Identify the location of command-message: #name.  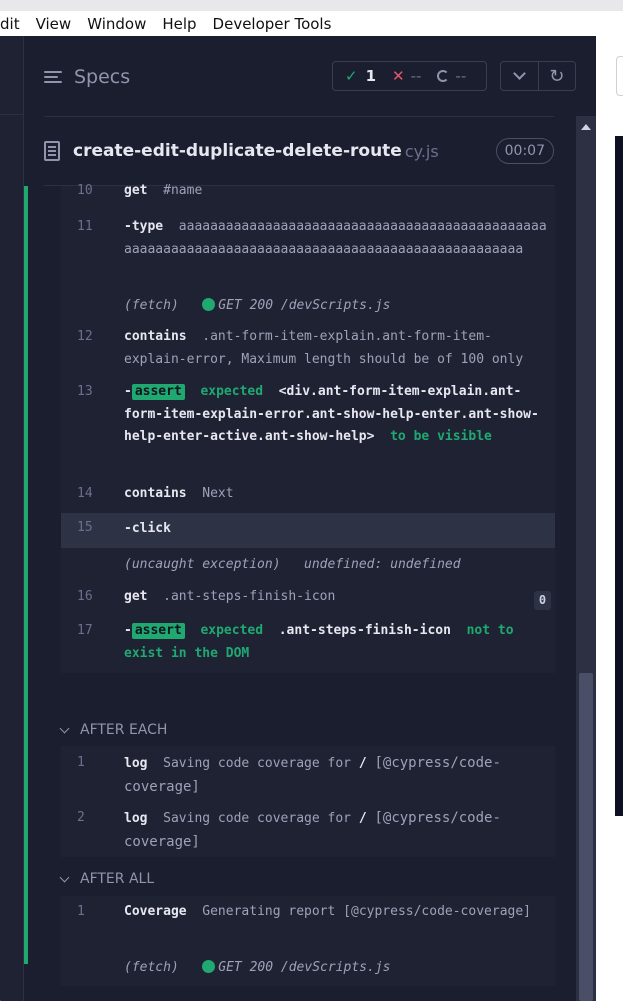
(183, 190).